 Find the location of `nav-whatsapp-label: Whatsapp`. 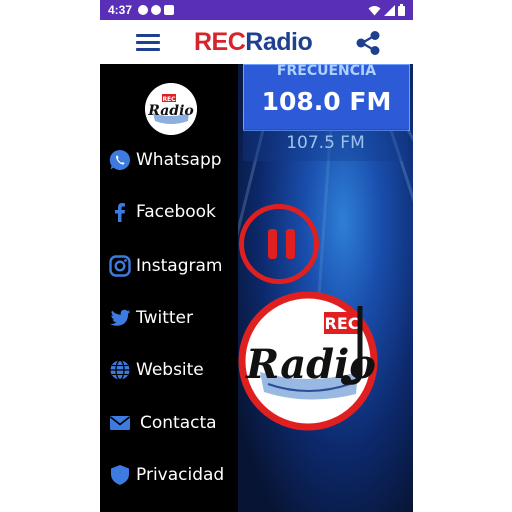

nav-whatsapp-label: Whatsapp is located at coordinates (179, 160).